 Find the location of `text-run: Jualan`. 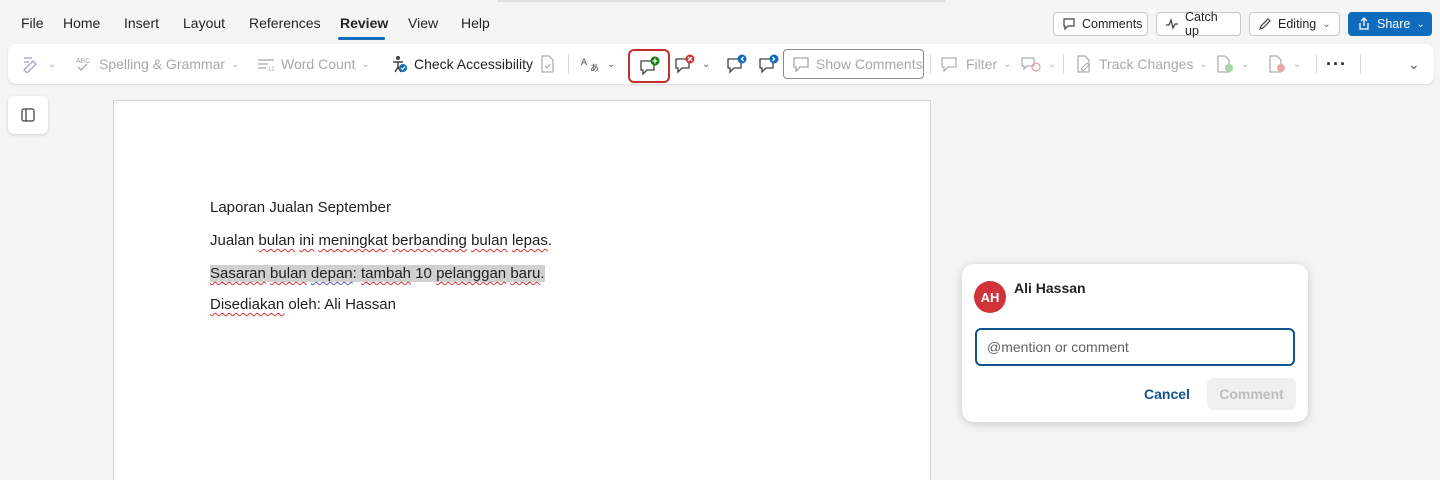

text-run: Jualan is located at coordinates (234, 240).